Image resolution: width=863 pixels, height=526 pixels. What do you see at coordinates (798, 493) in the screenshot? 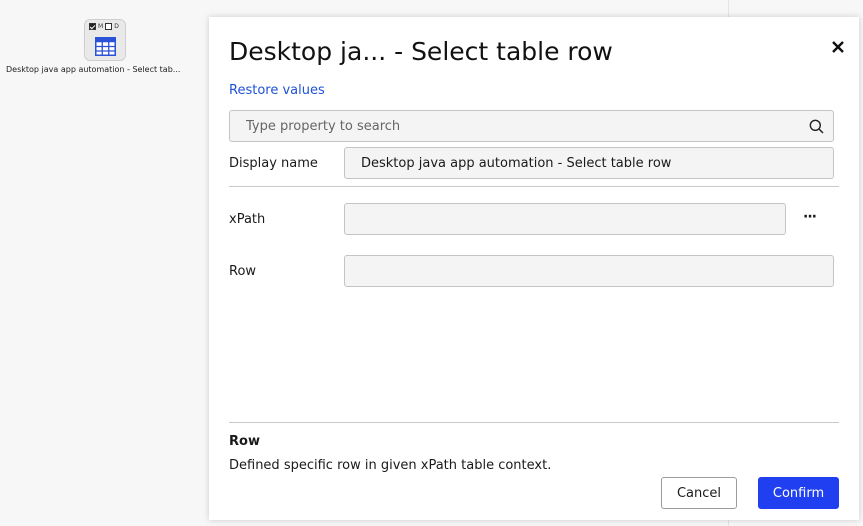
I see `confirm-button: Confirm` at bounding box center [798, 493].